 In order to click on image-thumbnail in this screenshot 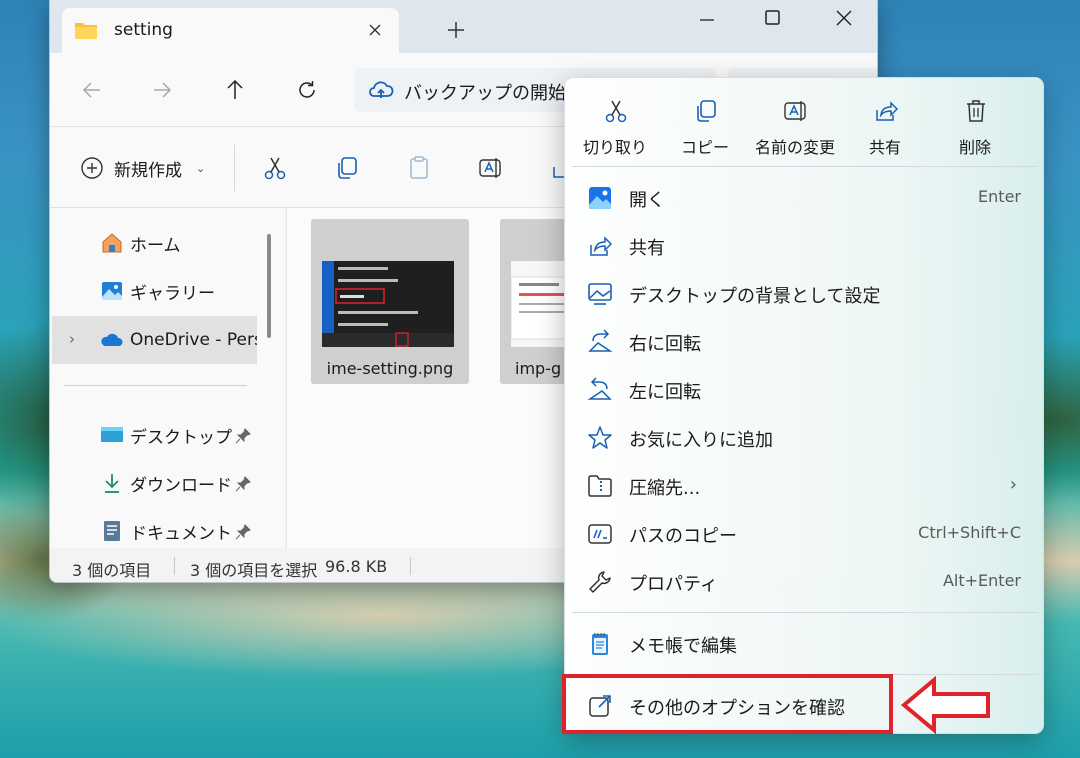, I will do `click(388, 304)`.